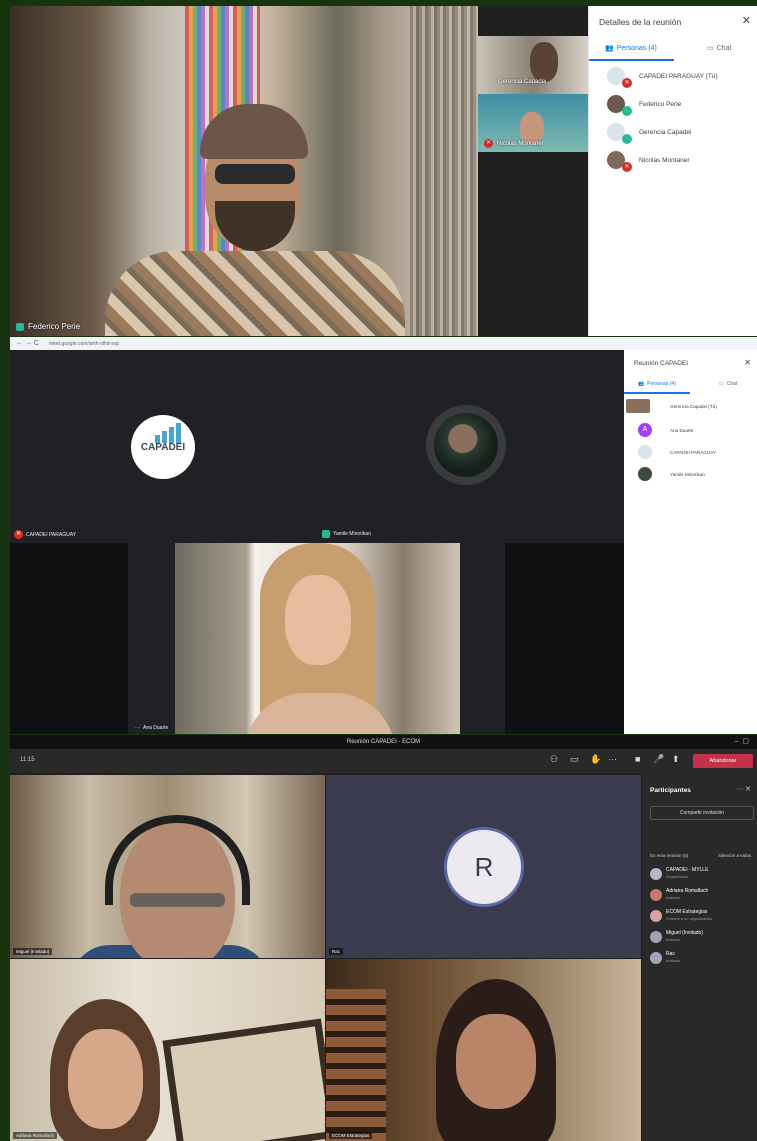  Describe the element at coordinates (619, 77) in the screenshot. I see `avatar: ✕` at that location.